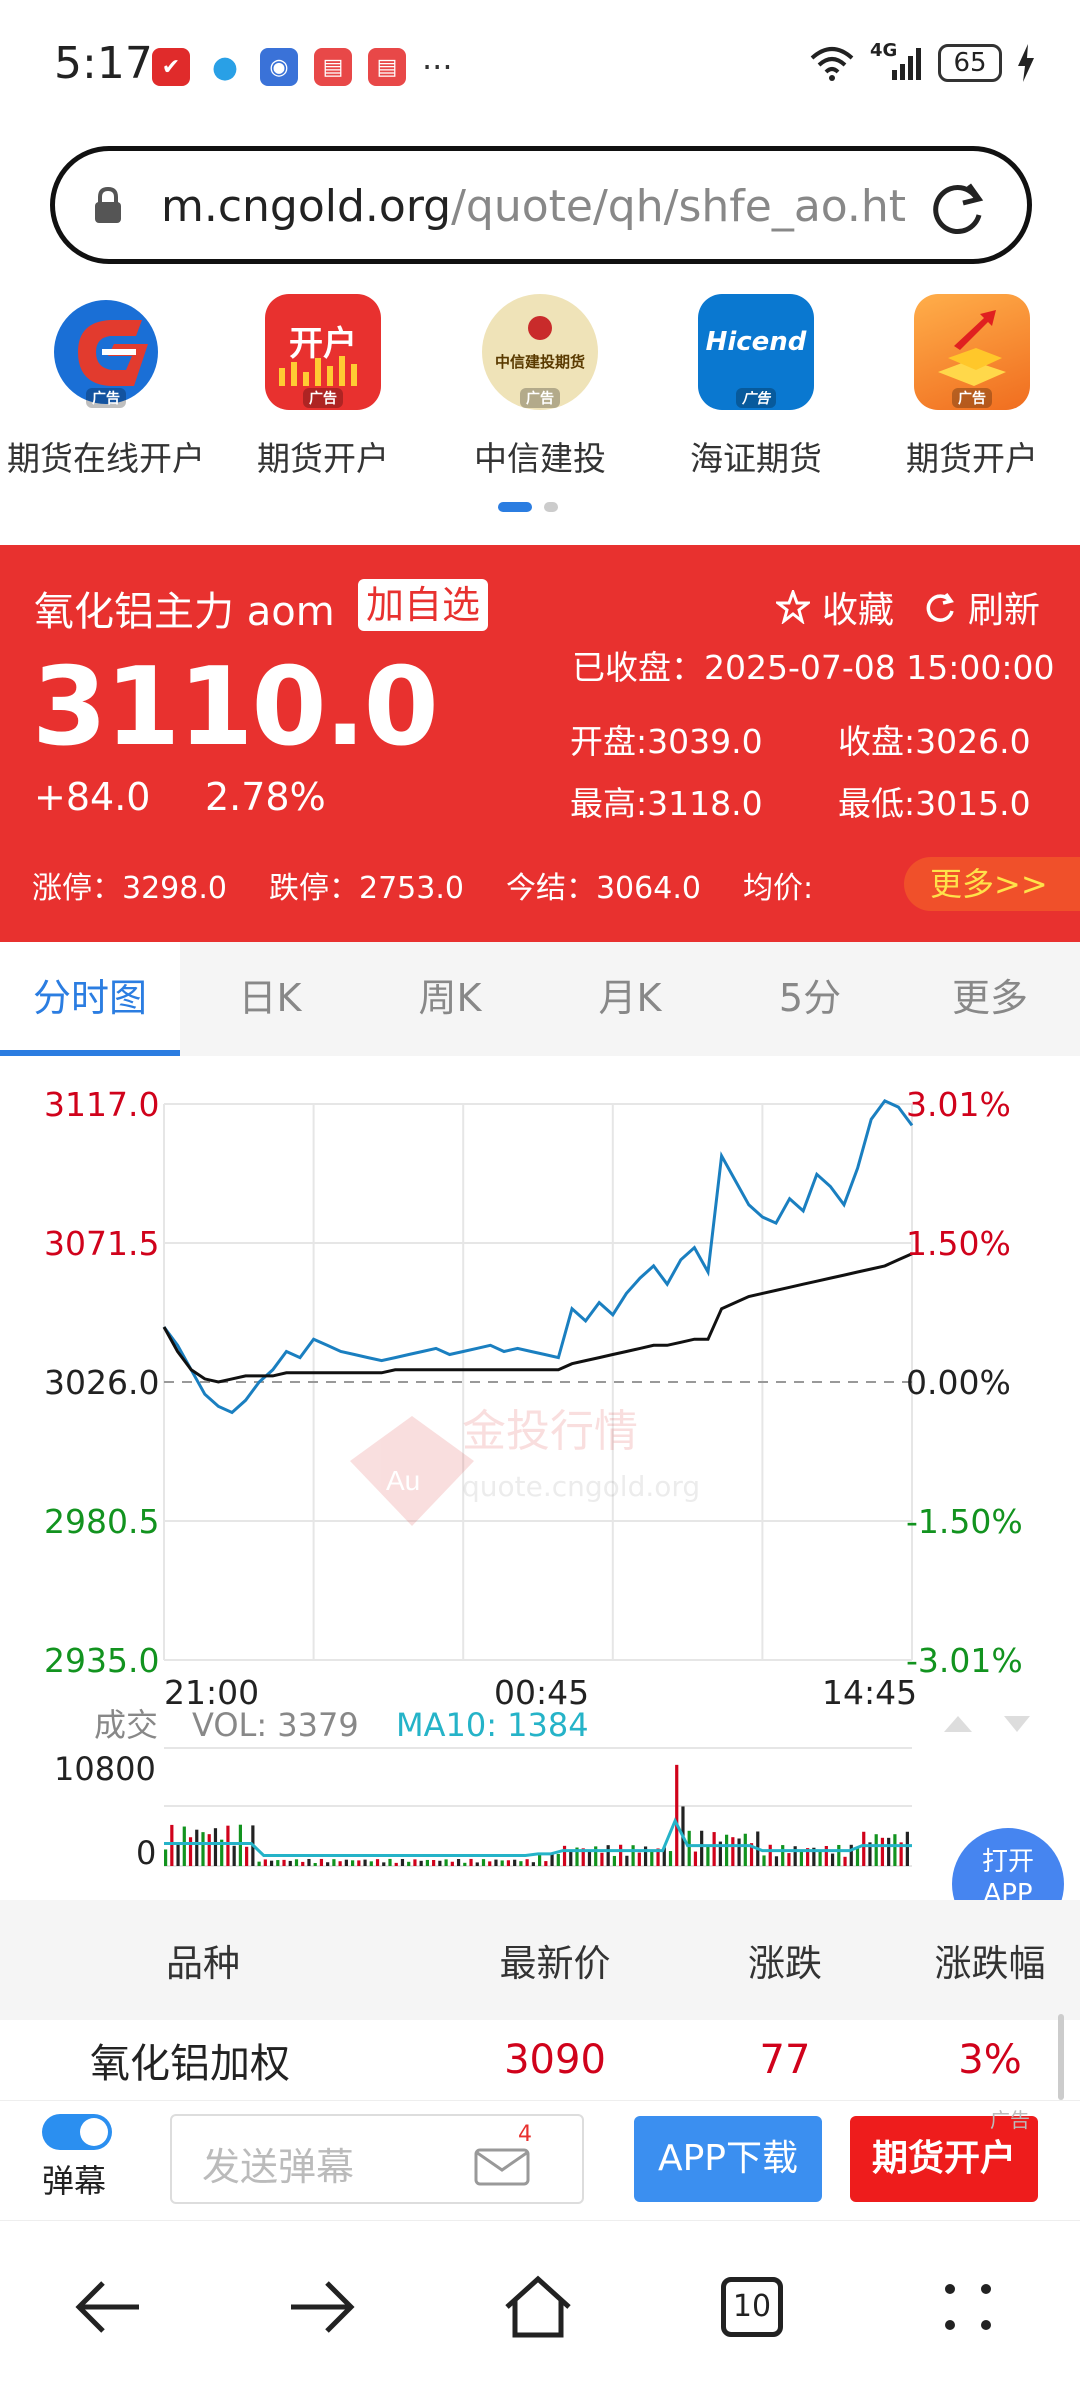 The height and width of the screenshot is (2388, 1080). I want to click on status-time: 5:17, so click(103, 63).